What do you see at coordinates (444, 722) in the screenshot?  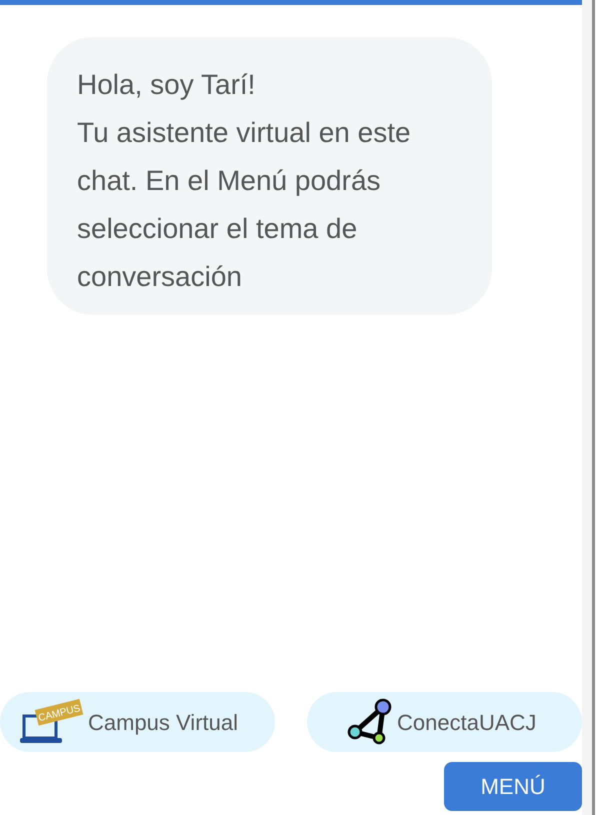 I see `shortcut-button: ConectaUACJ` at bounding box center [444, 722].